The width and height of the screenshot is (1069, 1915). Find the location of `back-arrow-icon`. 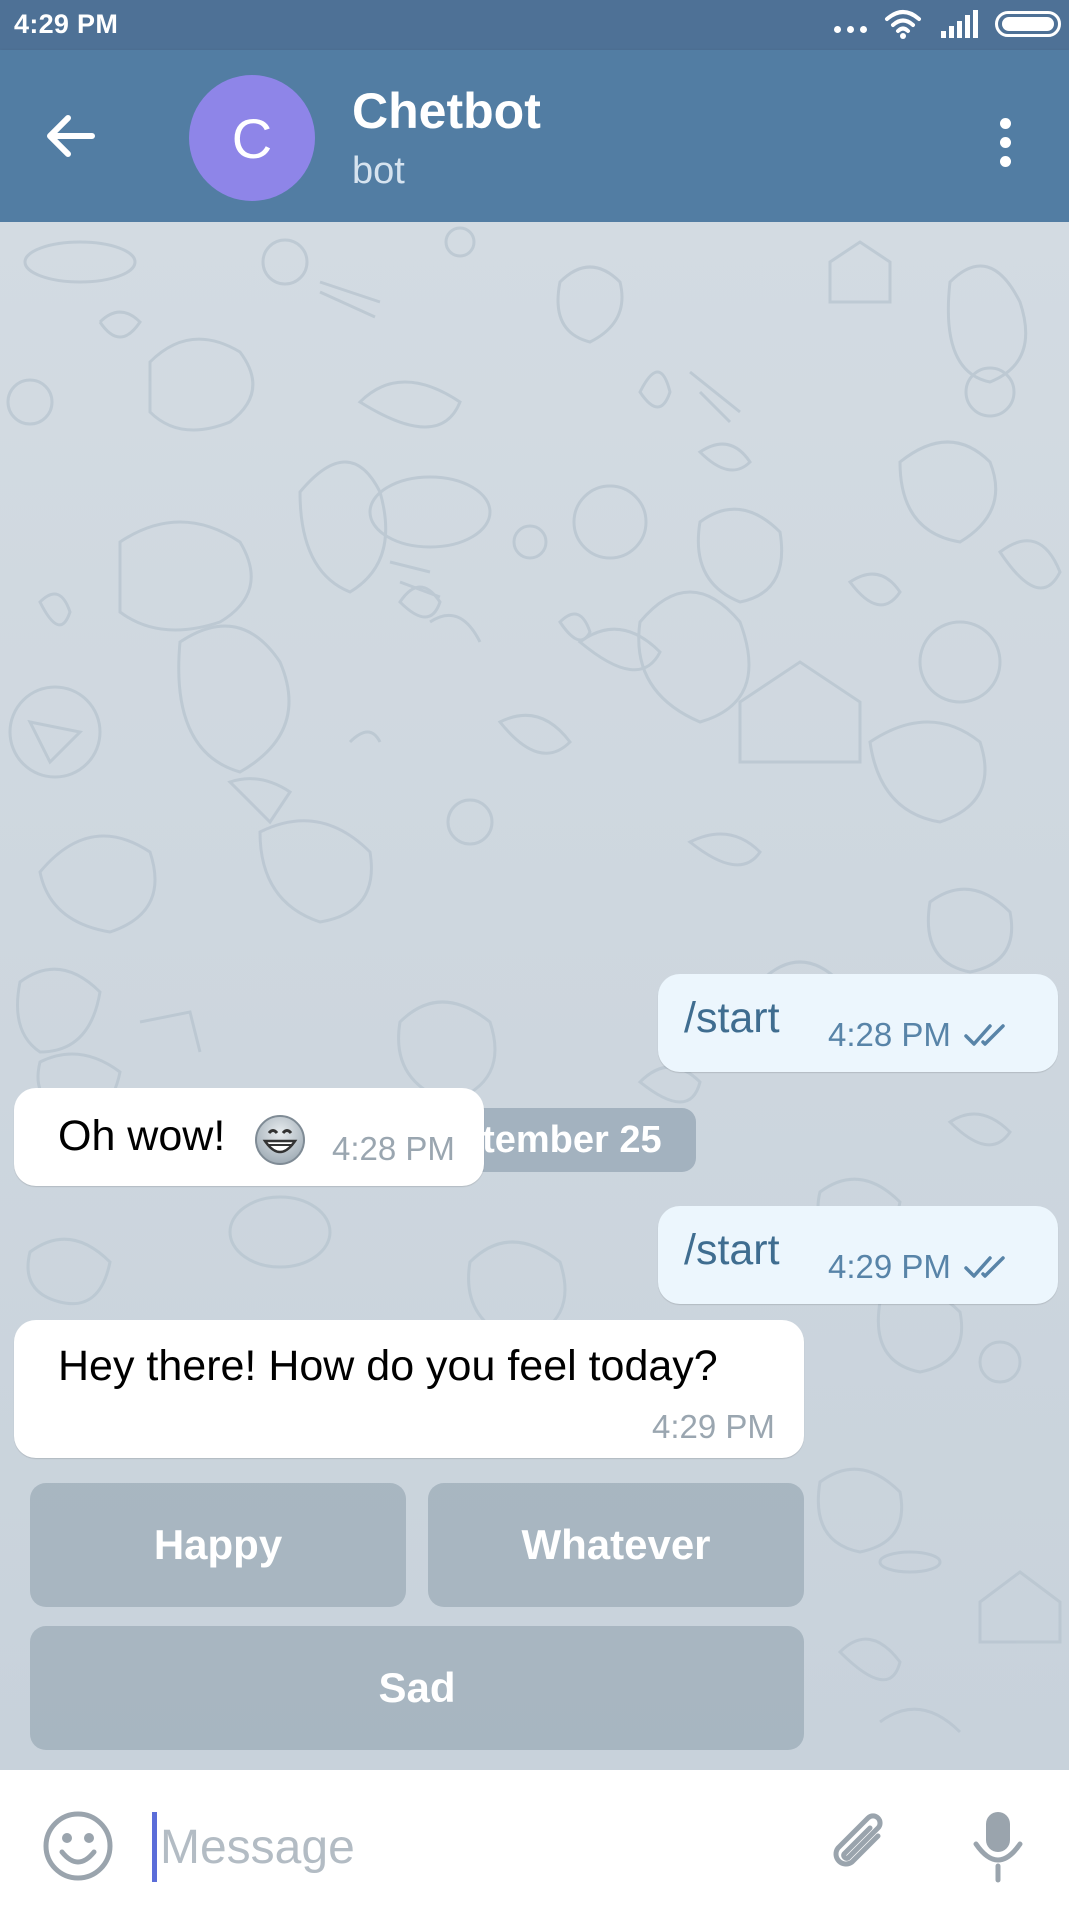

back-arrow-icon is located at coordinates (71, 136).